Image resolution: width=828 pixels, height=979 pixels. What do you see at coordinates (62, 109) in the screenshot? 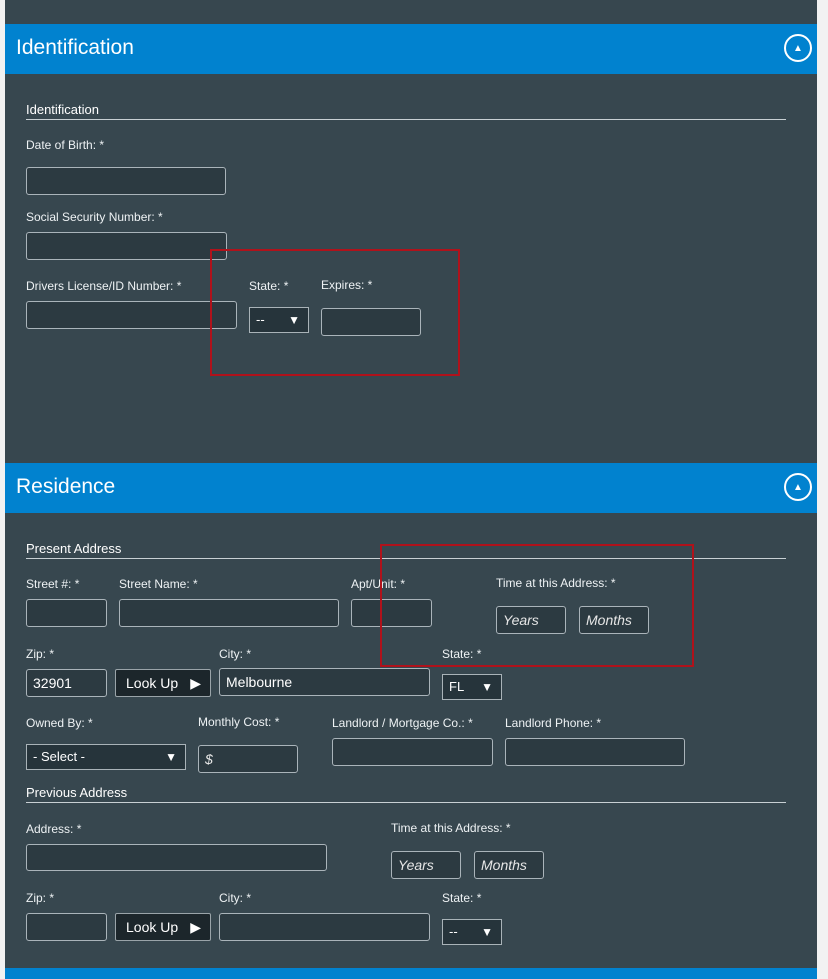
I see `identification-subsection-title: Identification` at bounding box center [62, 109].